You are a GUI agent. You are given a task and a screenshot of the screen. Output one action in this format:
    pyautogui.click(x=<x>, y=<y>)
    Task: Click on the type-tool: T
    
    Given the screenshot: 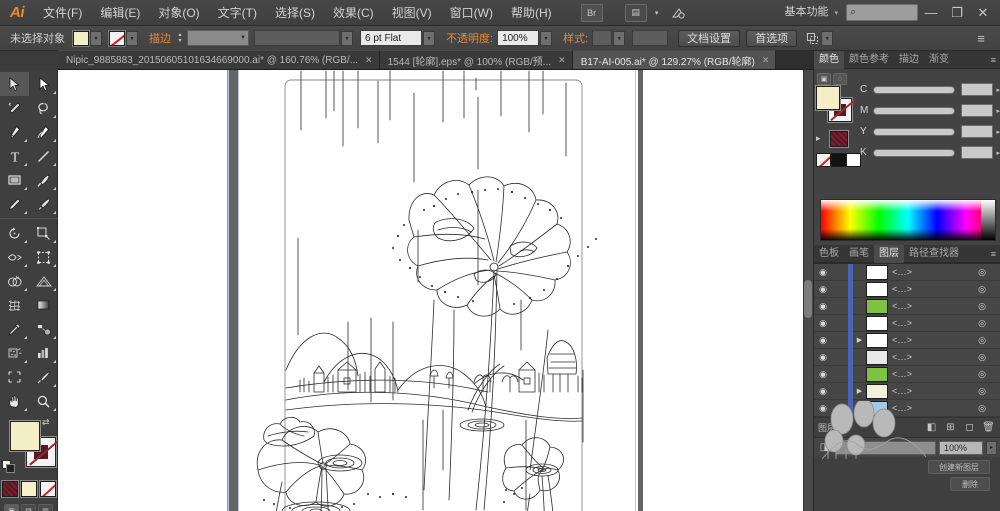 What is the action you would take?
    pyautogui.click(x=14, y=156)
    